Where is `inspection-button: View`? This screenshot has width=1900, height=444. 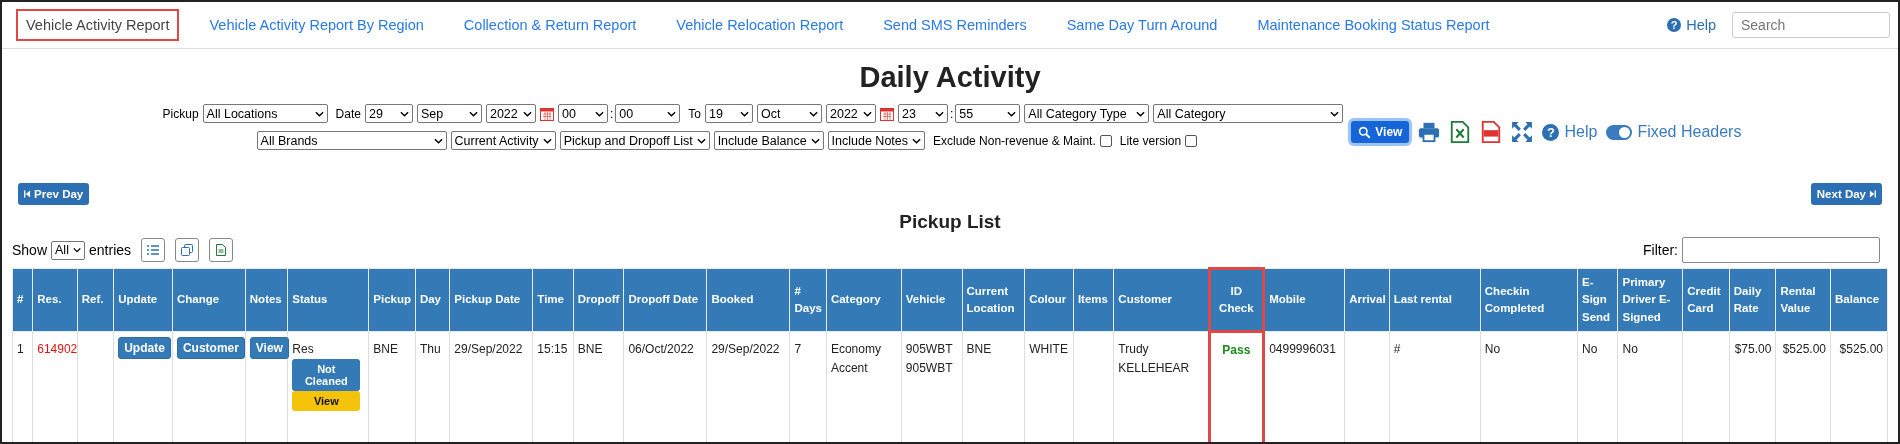
inspection-button: View is located at coordinates (326, 401).